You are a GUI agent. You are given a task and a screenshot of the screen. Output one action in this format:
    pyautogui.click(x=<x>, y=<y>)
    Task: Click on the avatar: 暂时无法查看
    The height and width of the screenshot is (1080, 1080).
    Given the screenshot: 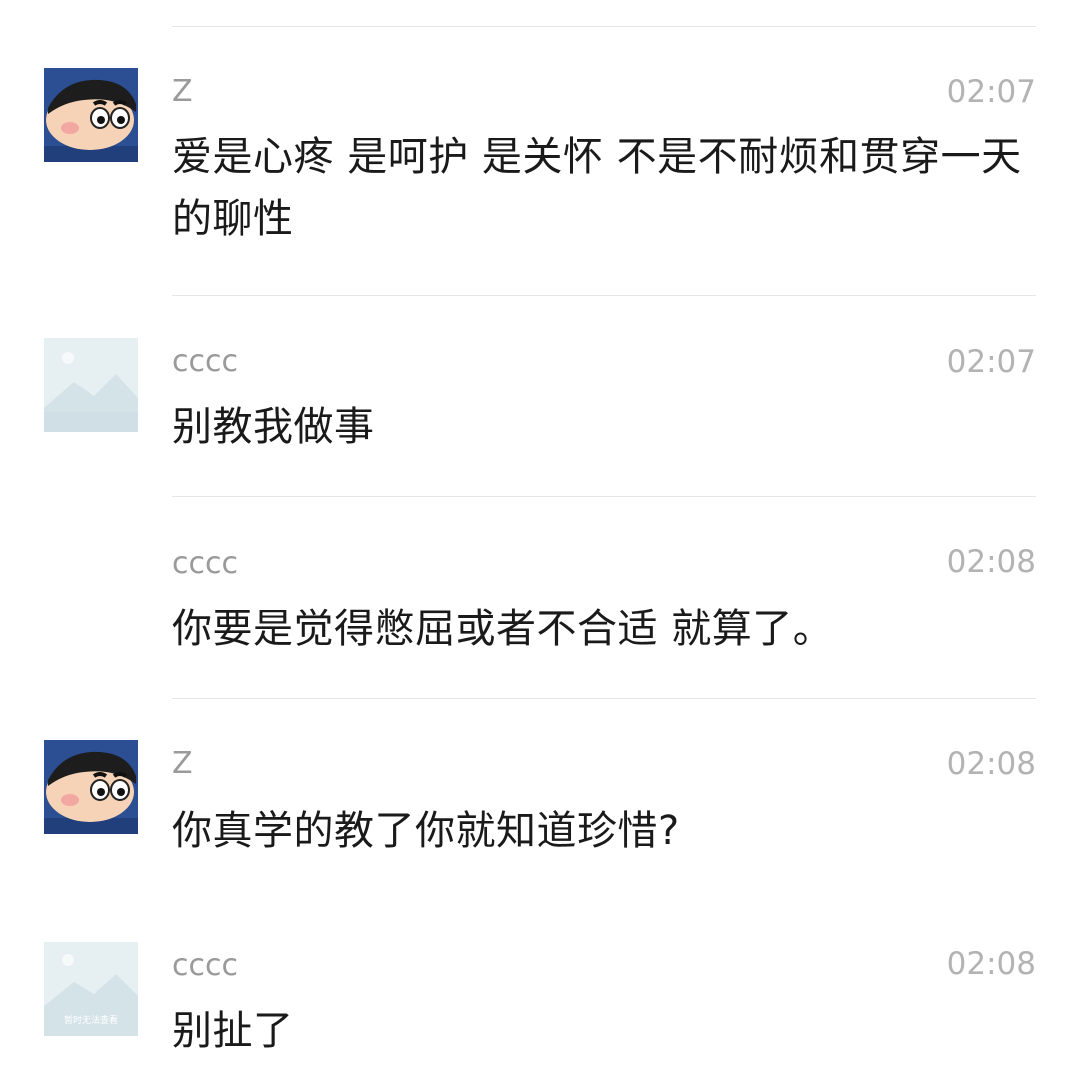 What is the action you would take?
    pyautogui.click(x=91, y=989)
    